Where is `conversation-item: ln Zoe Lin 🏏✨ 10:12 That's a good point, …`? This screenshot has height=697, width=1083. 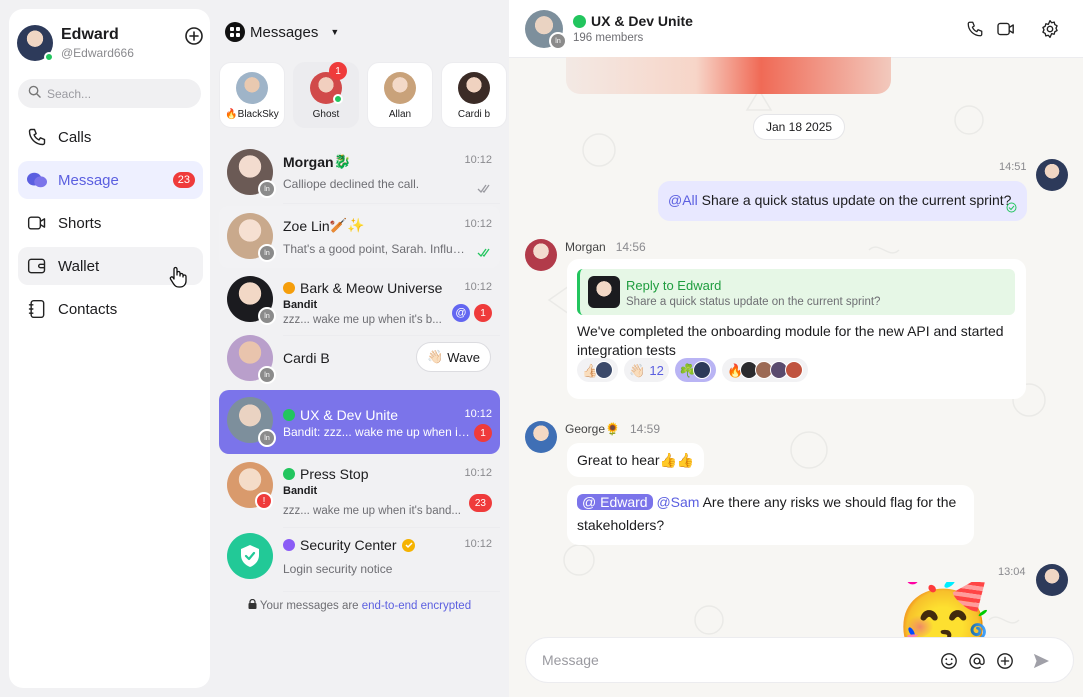 conversation-item: ln Zoe Lin 🏏✨ 10:12 That's a good point, … is located at coordinates (359, 237).